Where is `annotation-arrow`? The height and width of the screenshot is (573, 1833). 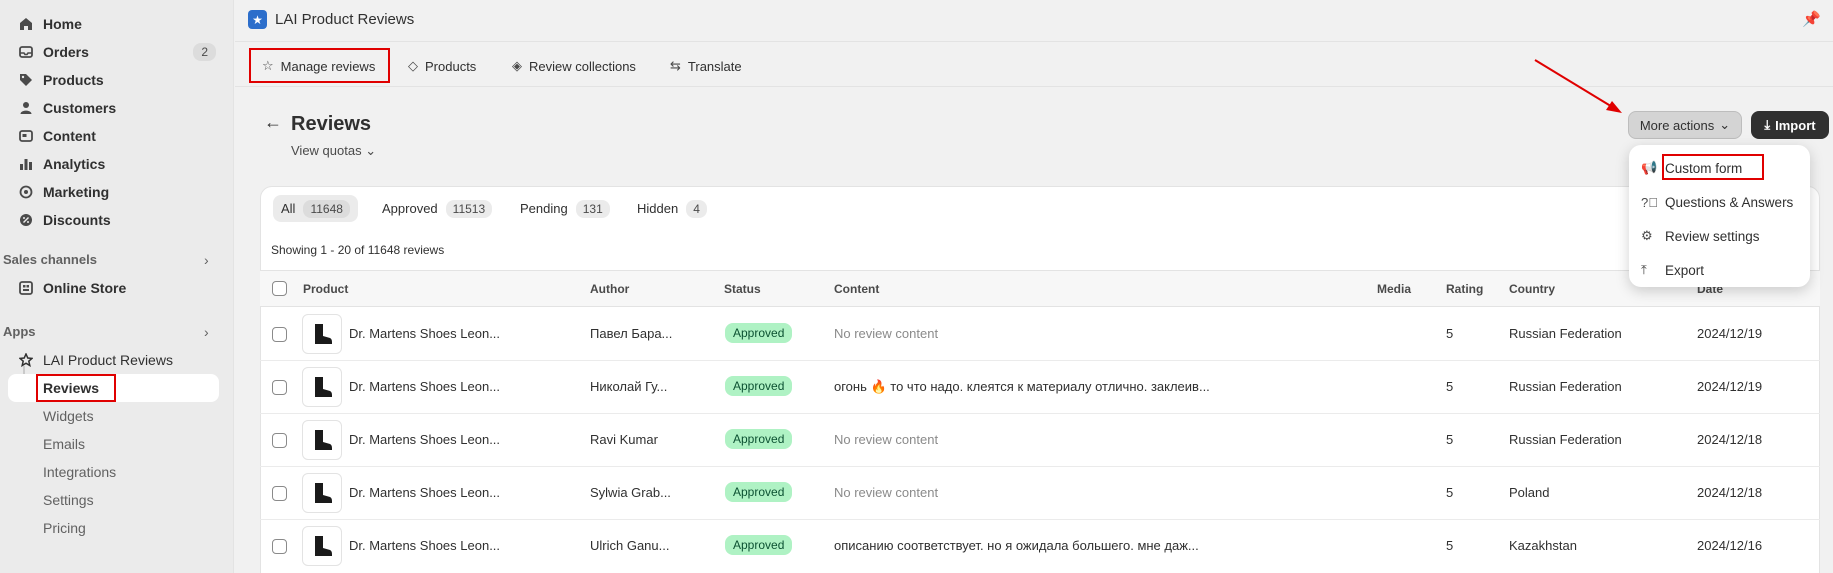
annotation-arrow is located at coordinates (1578, 86).